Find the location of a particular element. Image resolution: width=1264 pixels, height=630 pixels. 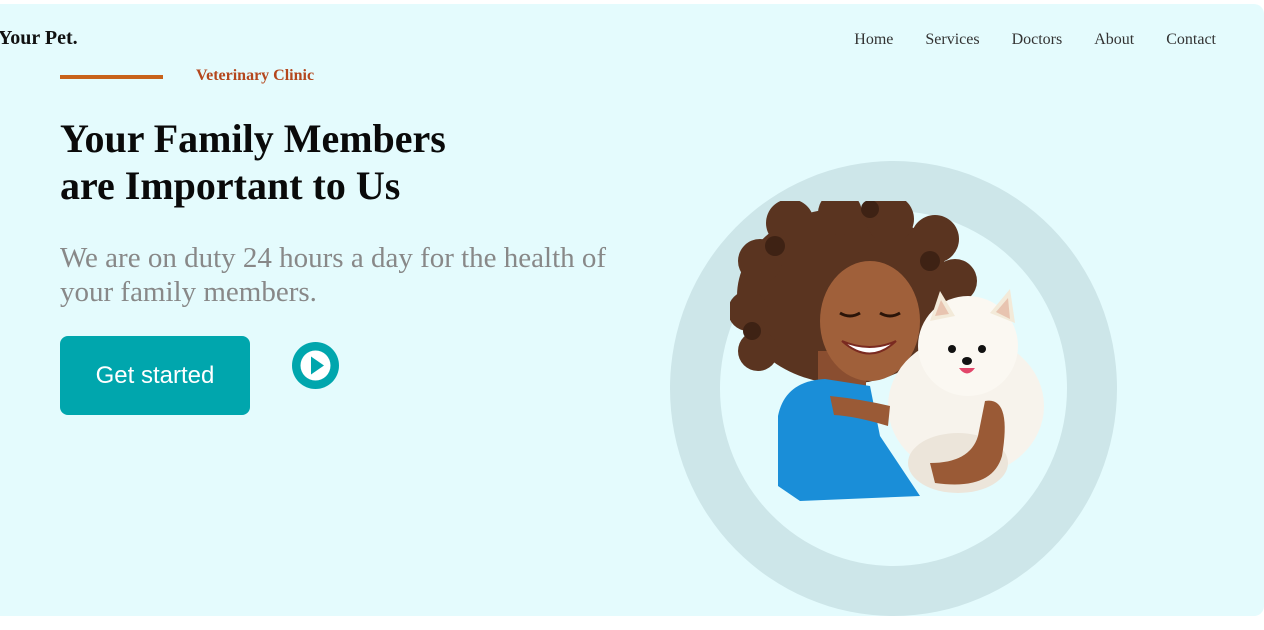

accent-divider is located at coordinates (111, 77).